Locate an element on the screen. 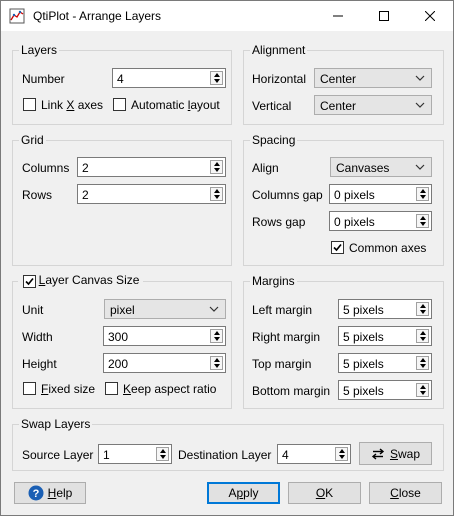 The height and width of the screenshot is (516, 454). columns-gap-spinbox: 0 pixels is located at coordinates (380, 194).